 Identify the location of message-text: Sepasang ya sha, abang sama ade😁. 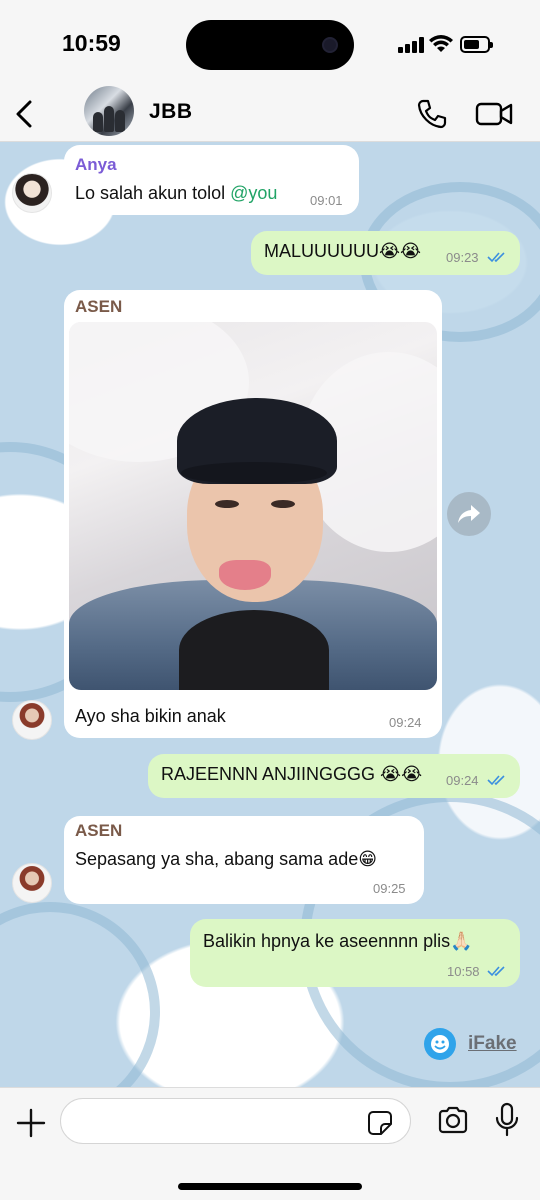
(226, 859).